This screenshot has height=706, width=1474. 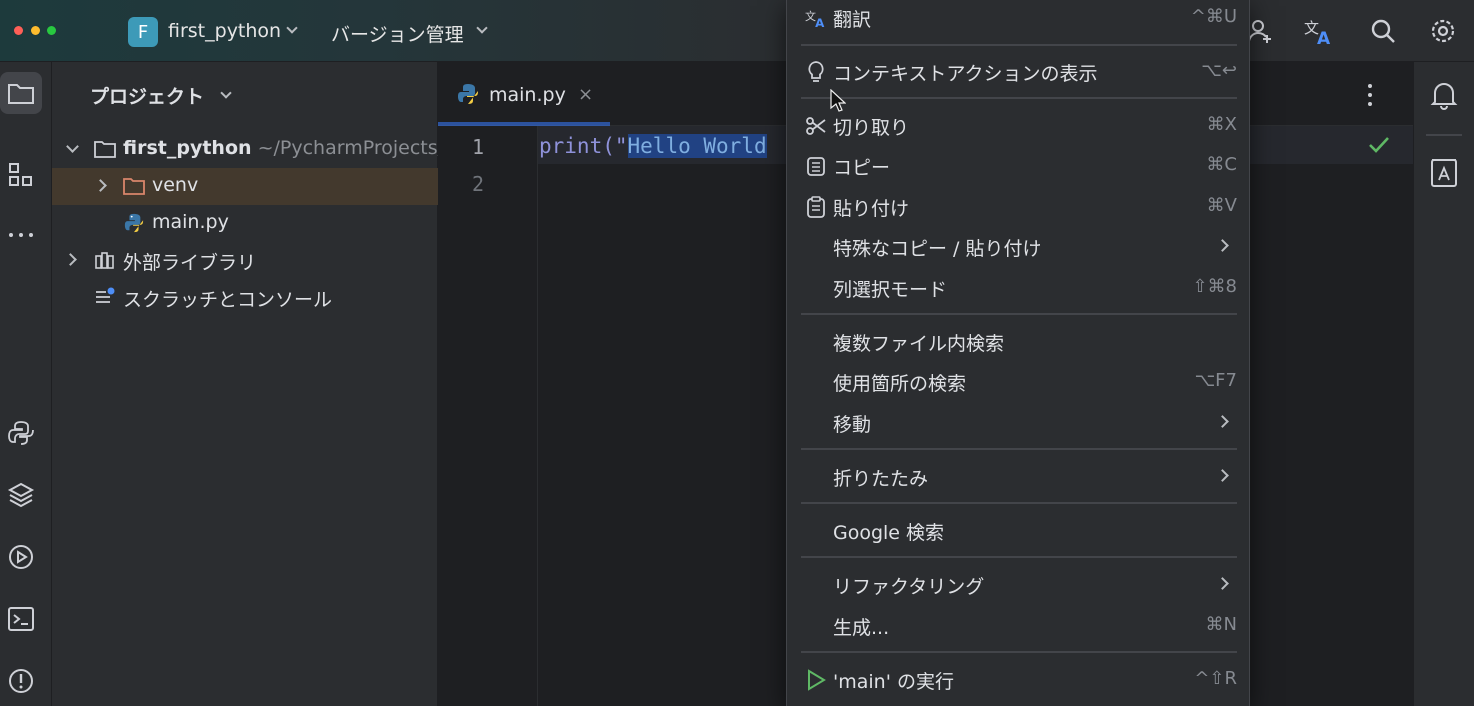 What do you see at coordinates (965, 74) in the screenshot?
I see `menu-item-label: コンテキストアクションの表示` at bounding box center [965, 74].